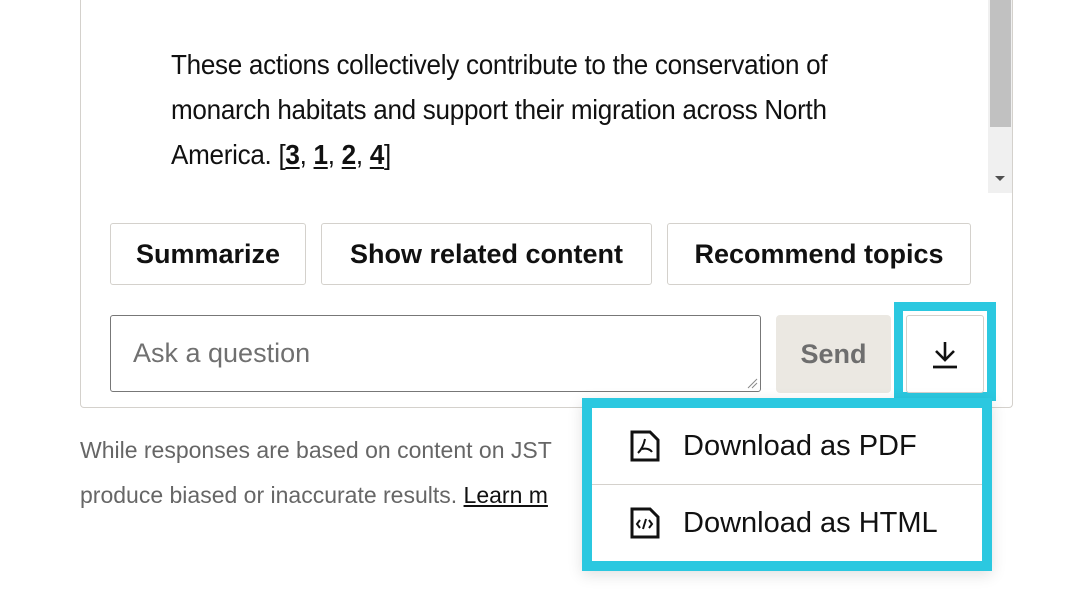  What do you see at coordinates (292, 154) in the screenshot?
I see `citation-link: 3` at bounding box center [292, 154].